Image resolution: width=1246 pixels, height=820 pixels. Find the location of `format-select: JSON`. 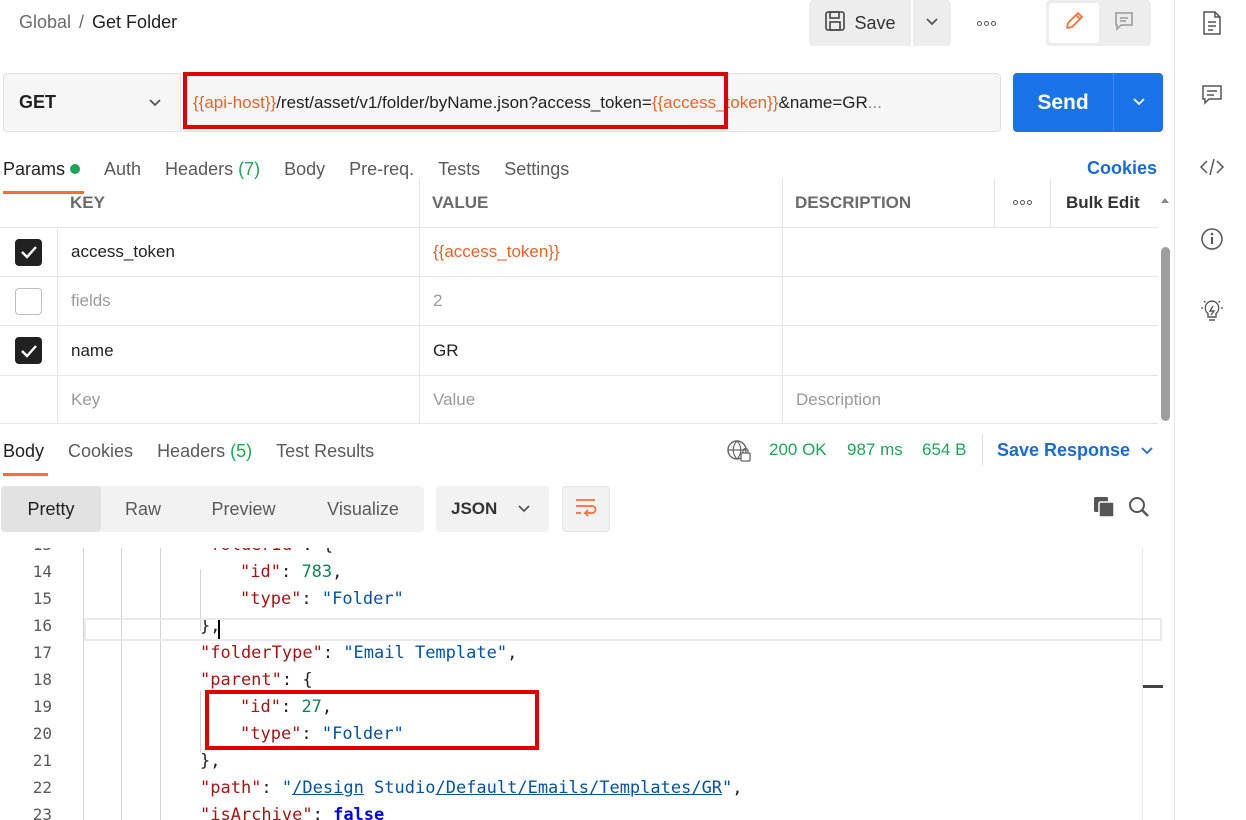

format-select: JSON is located at coordinates (492, 509).